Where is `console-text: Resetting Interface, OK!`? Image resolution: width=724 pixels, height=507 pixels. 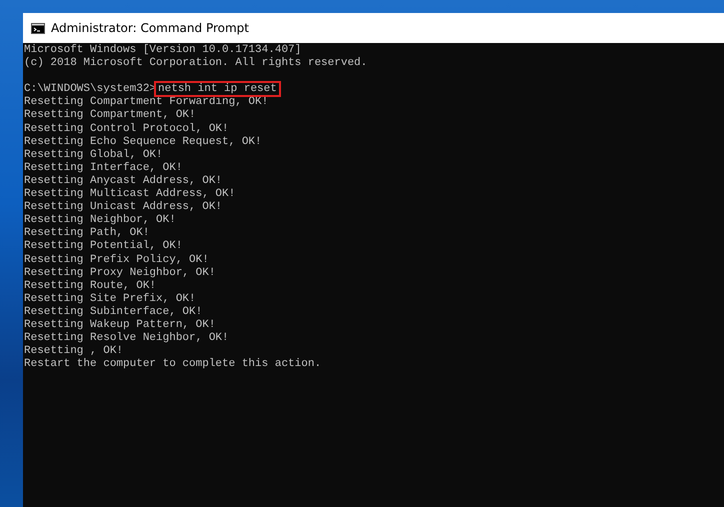 console-text: Resetting Interface, OK! is located at coordinates (103, 168).